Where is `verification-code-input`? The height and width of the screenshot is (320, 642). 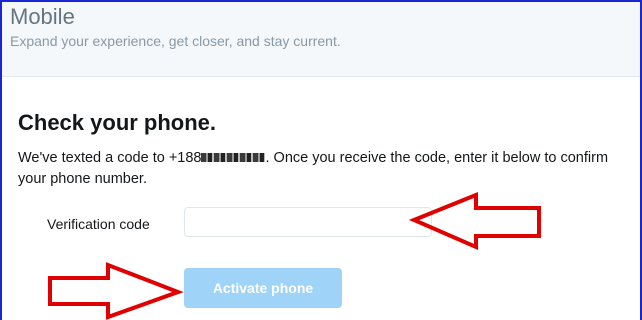 verification-code-input is located at coordinates (308, 222).